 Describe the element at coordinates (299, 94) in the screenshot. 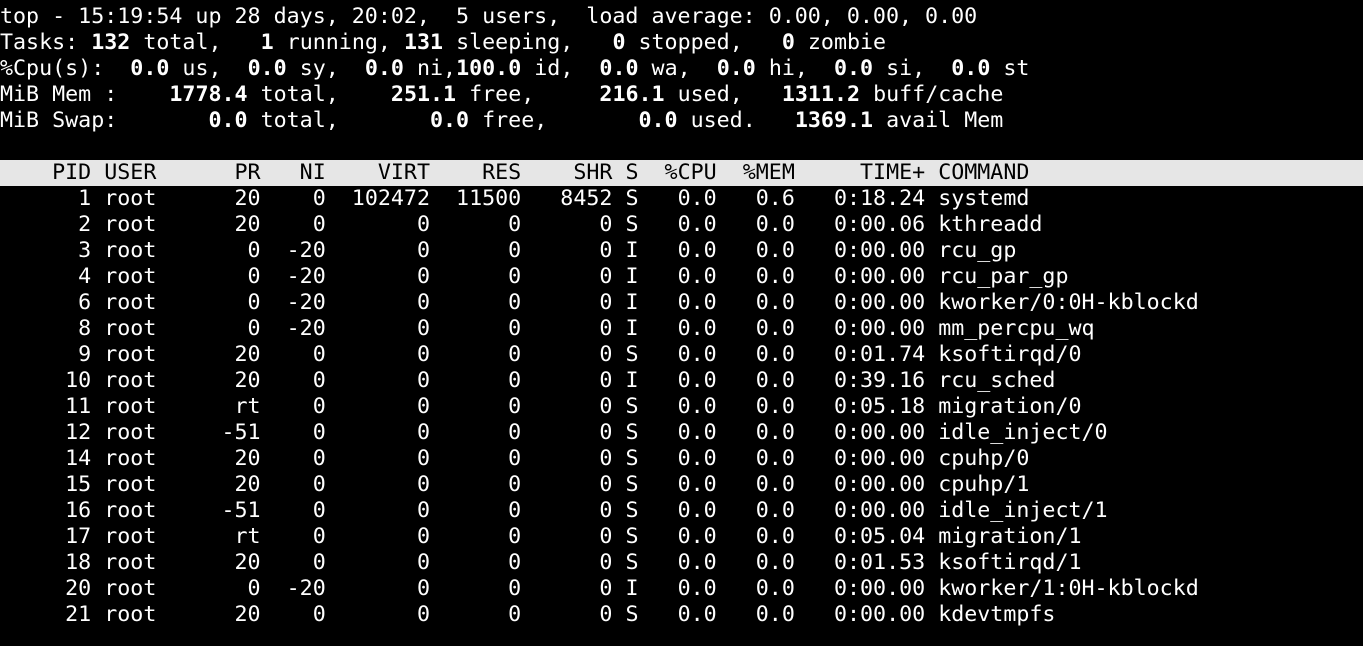

I see `mem-total-label: total,` at that location.